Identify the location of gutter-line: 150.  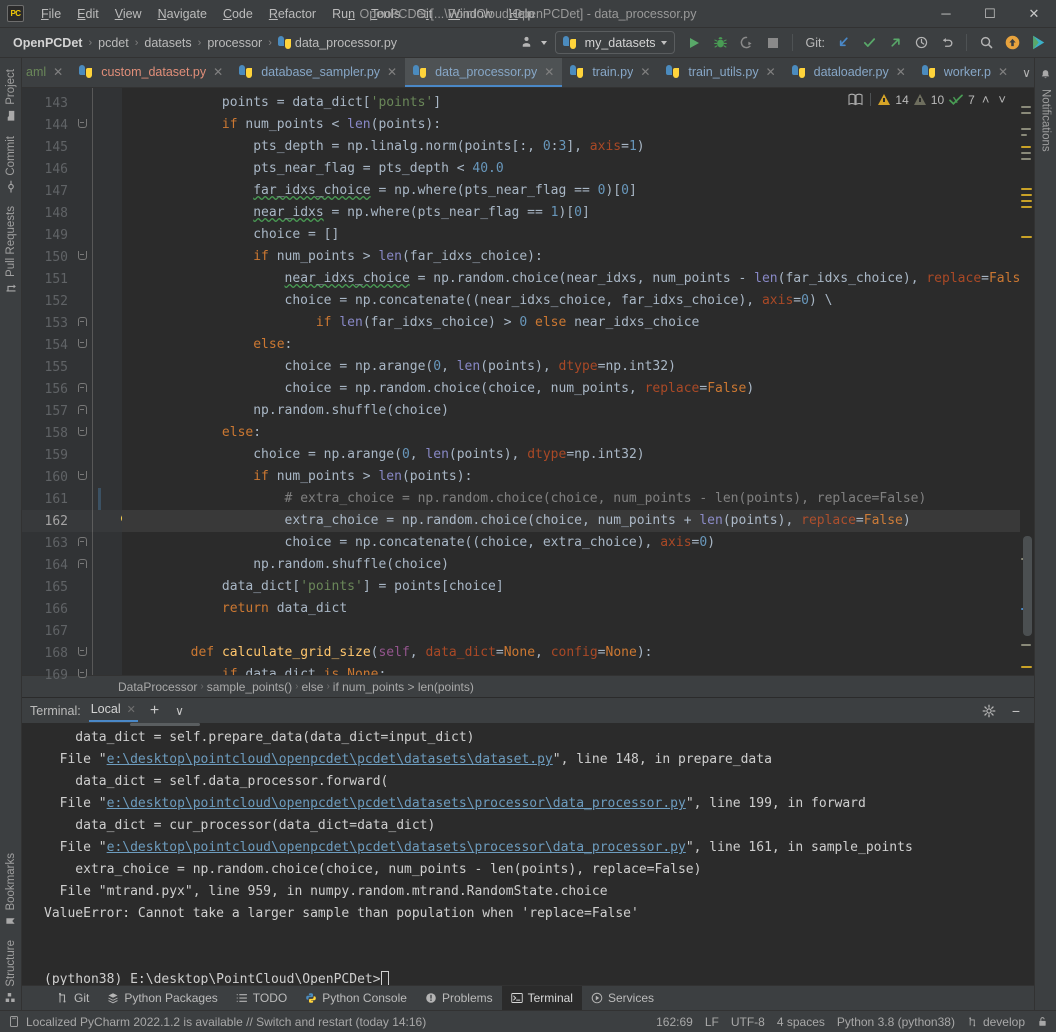
(72, 257).